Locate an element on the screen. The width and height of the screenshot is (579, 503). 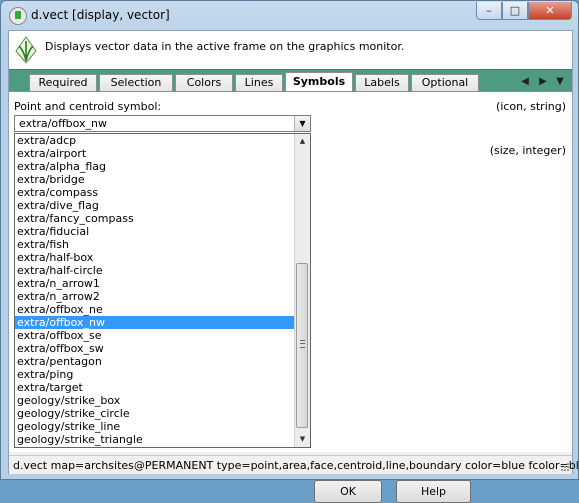
chevron-down-icon: ▼ is located at coordinates (302, 123).